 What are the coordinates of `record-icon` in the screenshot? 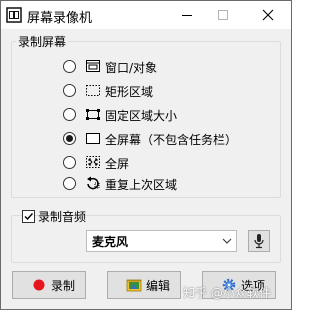 It's located at (39, 285).